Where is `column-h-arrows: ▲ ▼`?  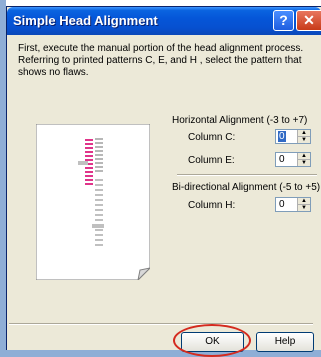 column-h-arrows: ▲ ▼ is located at coordinates (303, 204).